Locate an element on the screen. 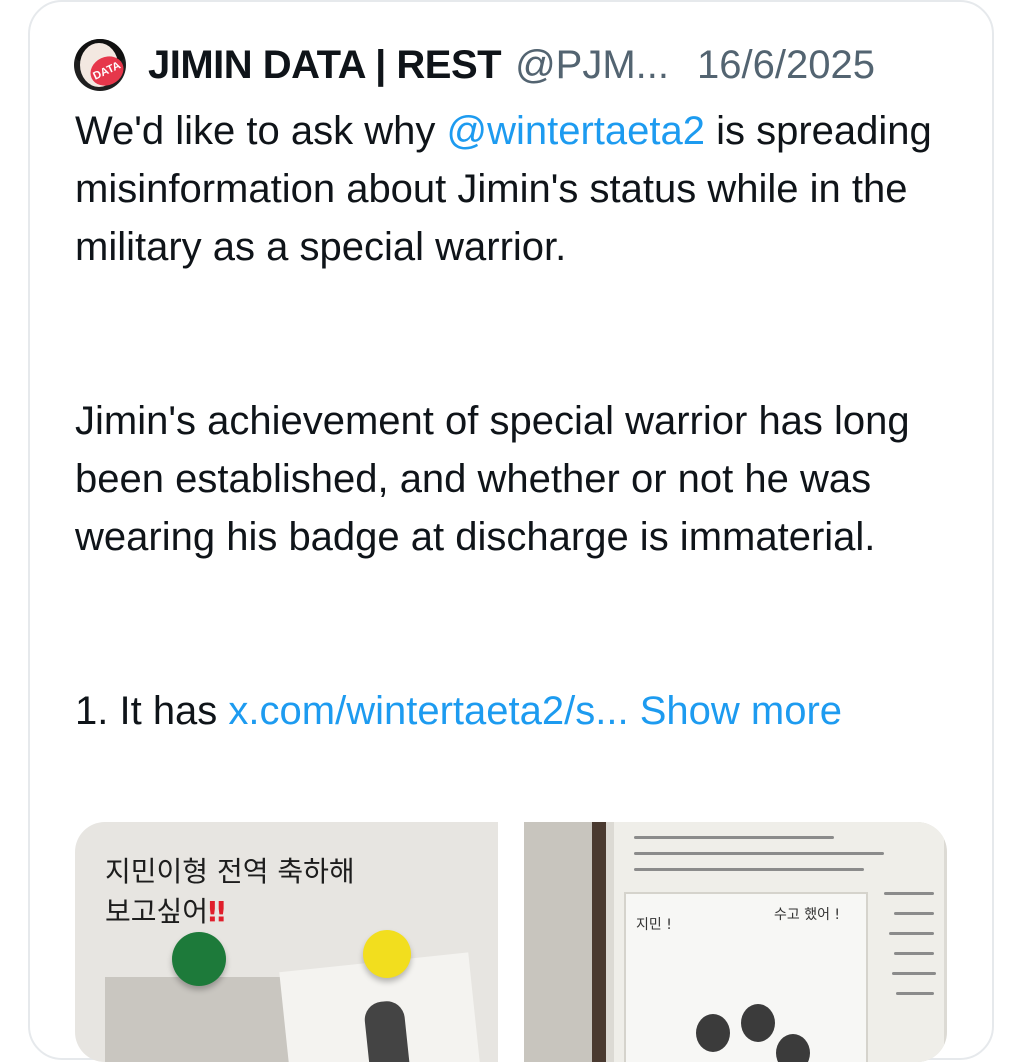  photo-figure is located at coordinates (386, 1030).